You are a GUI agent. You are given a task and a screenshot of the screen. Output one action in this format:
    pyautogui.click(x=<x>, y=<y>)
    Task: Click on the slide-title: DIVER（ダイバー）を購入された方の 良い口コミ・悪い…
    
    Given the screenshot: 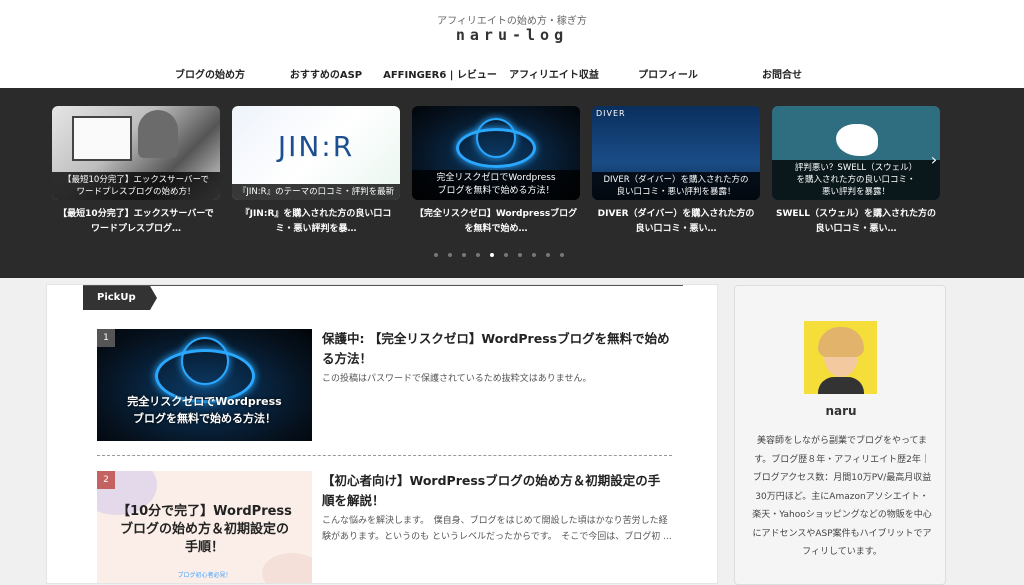 What is the action you would take?
    pyautogui.click(x=676, y=222)
    